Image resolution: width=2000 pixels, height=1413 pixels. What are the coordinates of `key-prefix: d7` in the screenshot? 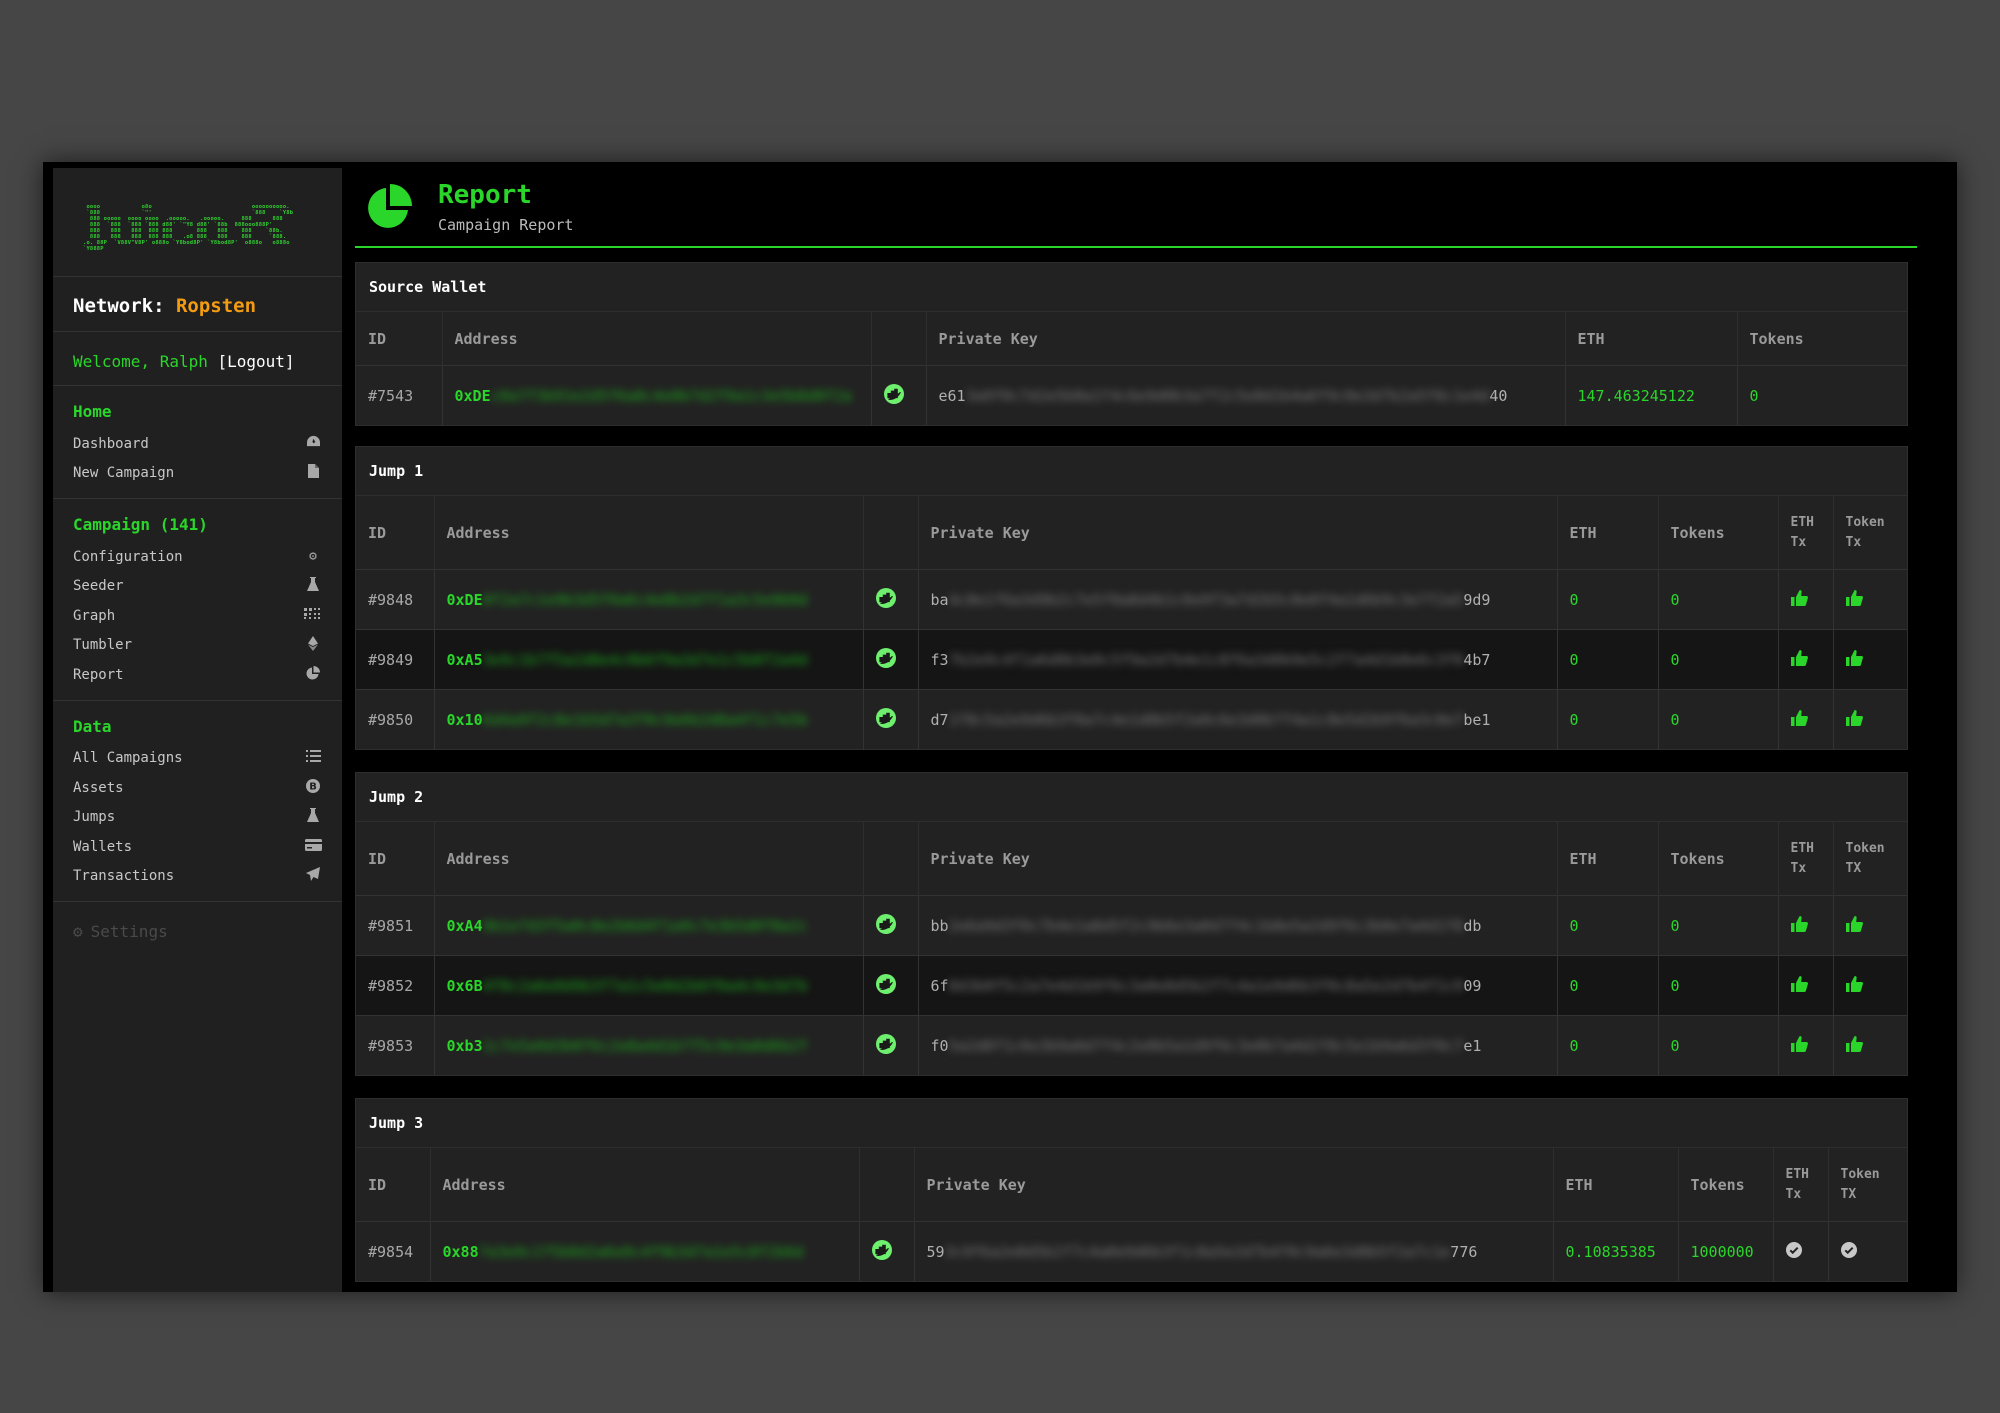 It's located at (939, 719).